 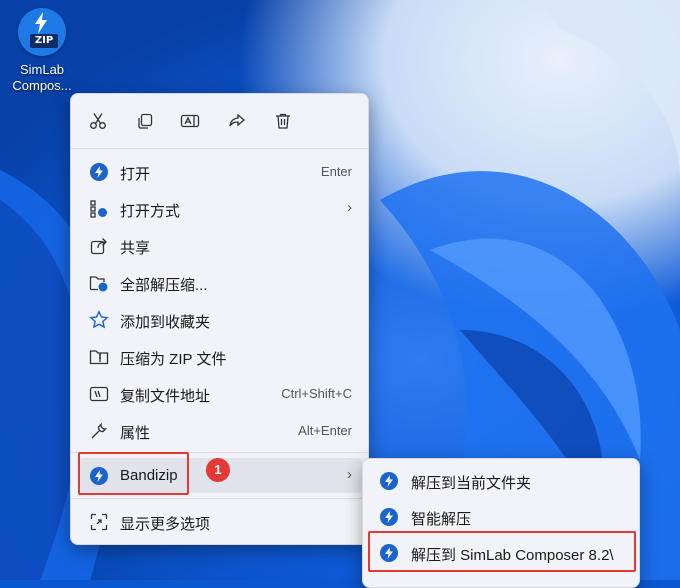 What do you see at coordinates (220, 245) in the screenshot?
I see `menu-item-share: 共享` at bounding box center [220, 245].